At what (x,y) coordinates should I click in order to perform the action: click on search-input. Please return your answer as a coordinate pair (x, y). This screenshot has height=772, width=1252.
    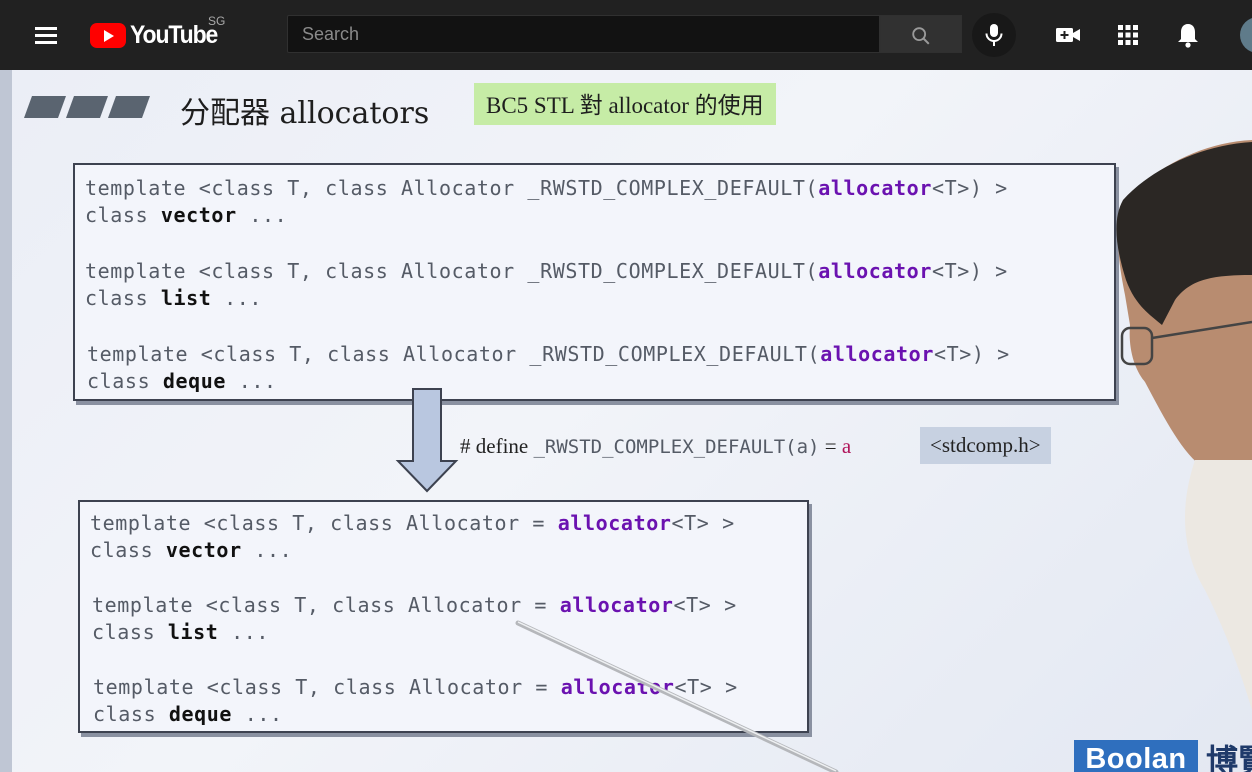
    Looking at the image, I should click on (583, 34).